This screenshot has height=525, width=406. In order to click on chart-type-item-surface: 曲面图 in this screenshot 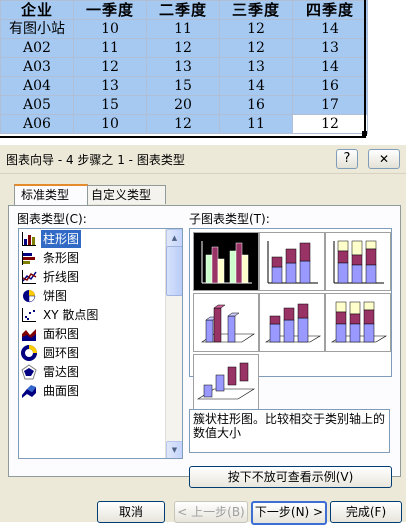, I will do `click(91, 391)`.